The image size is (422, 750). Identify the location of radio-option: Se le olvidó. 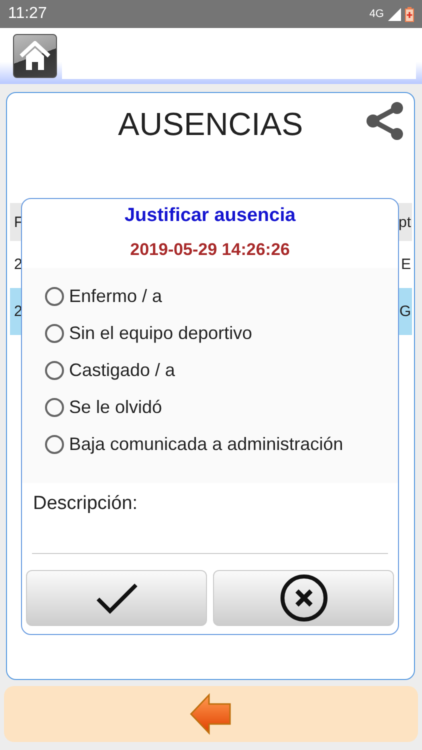
(221, 407).